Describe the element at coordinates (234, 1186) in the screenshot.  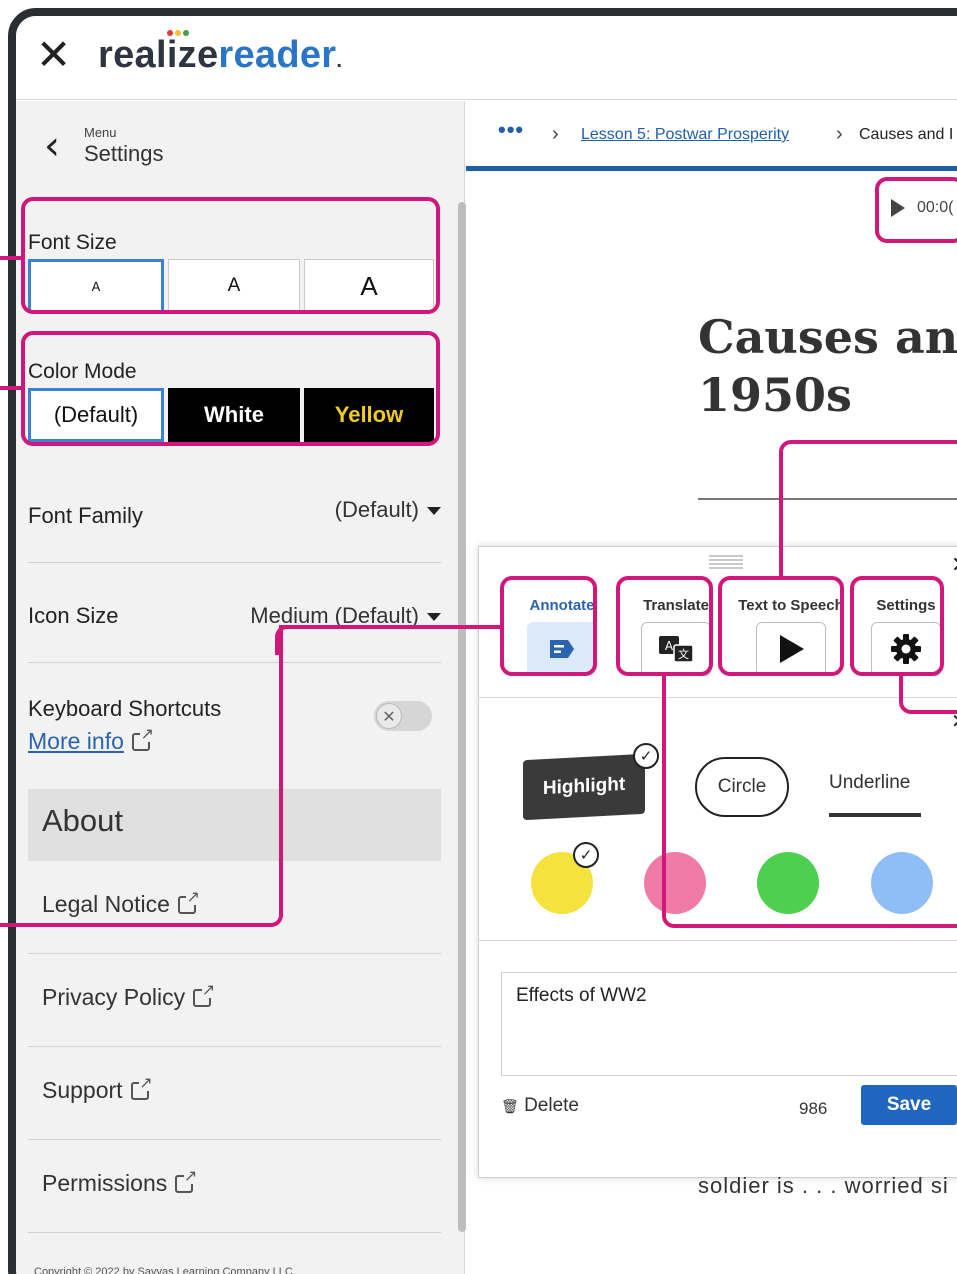
I see `permissions-link: Permissions` at that location.